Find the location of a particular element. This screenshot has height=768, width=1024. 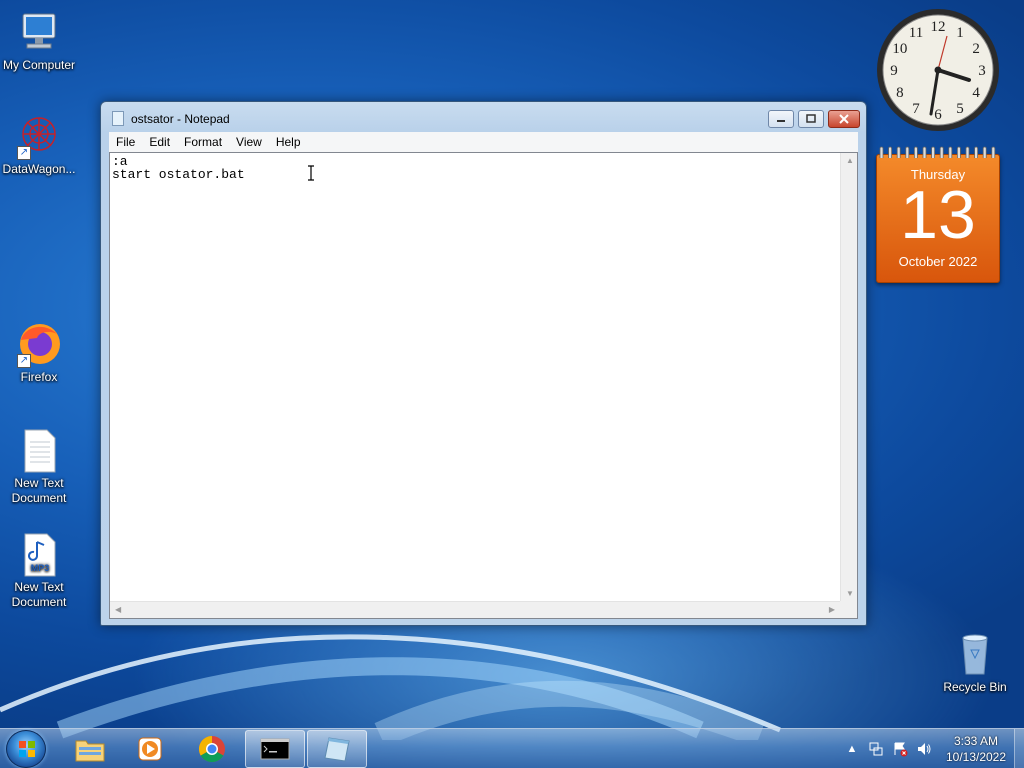

tray-date: 10/13/2022 is located at coordinates (976, 757).